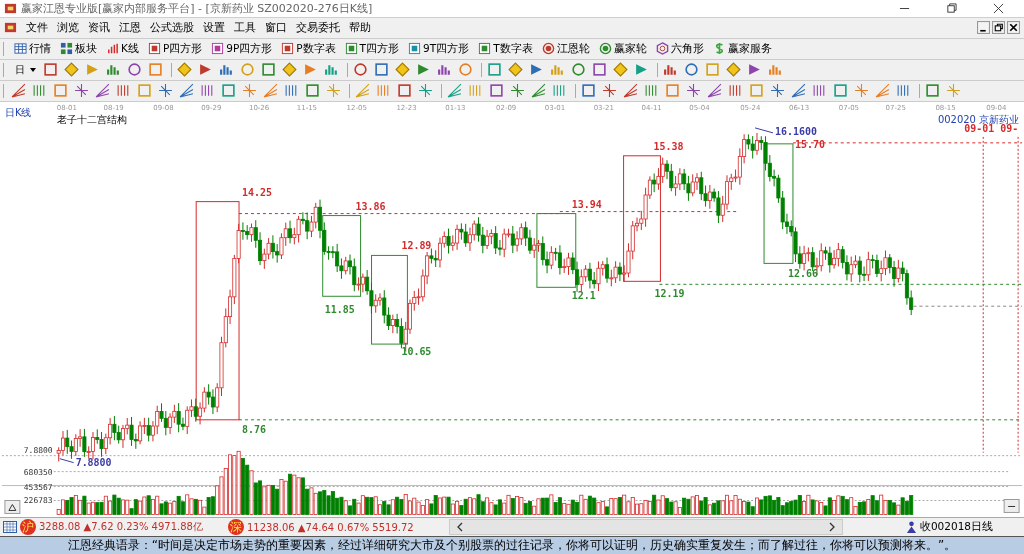 Image resolution: width=1024 pixels, height=554 pixels. What do you see at coordinates (371, 48) in the screenshot?
I see `toolbar-button: T四方形` at bounding box center [371, 48].